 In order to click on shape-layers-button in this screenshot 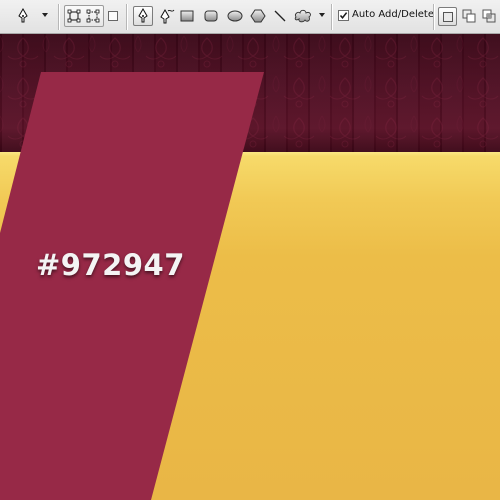, I will do `click(74, 16)`.